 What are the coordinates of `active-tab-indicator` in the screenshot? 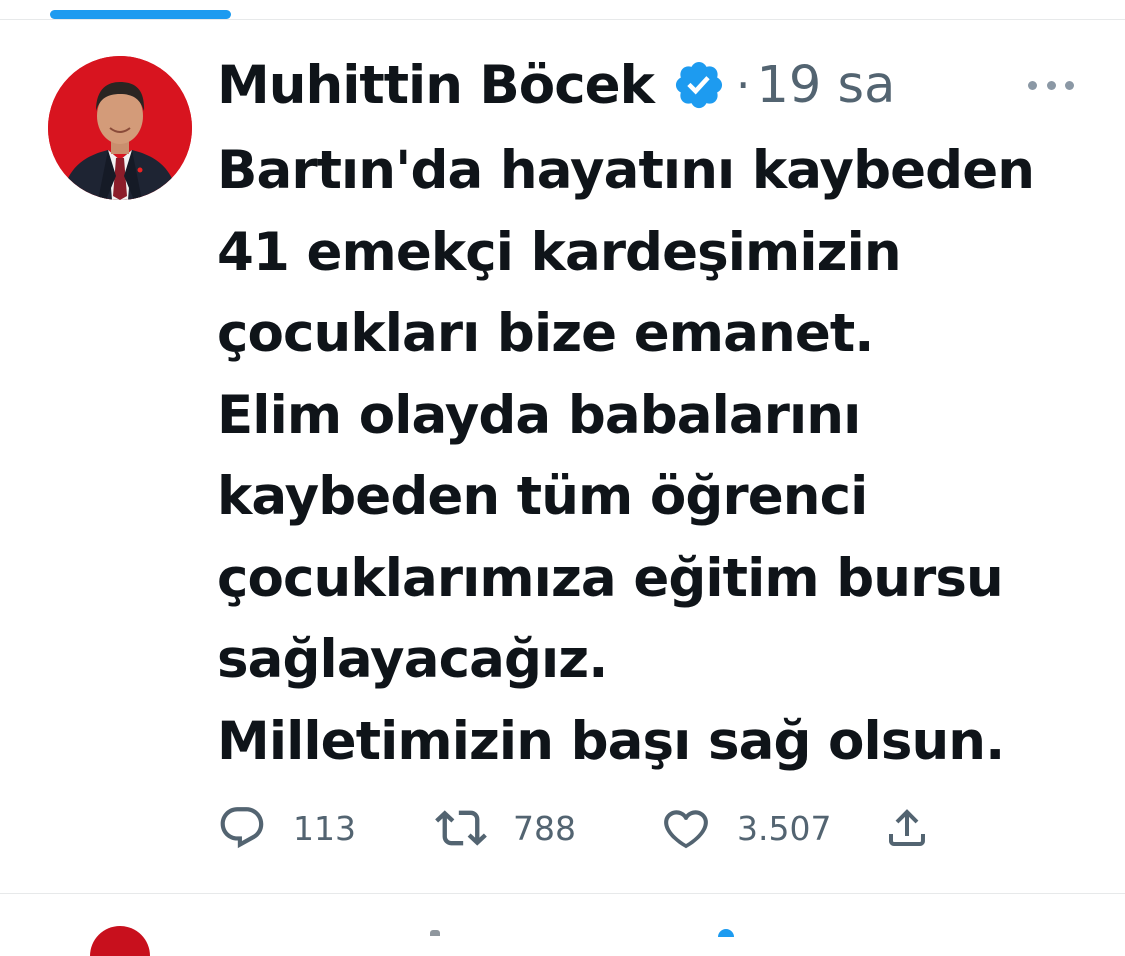 It's located at (140, 14).